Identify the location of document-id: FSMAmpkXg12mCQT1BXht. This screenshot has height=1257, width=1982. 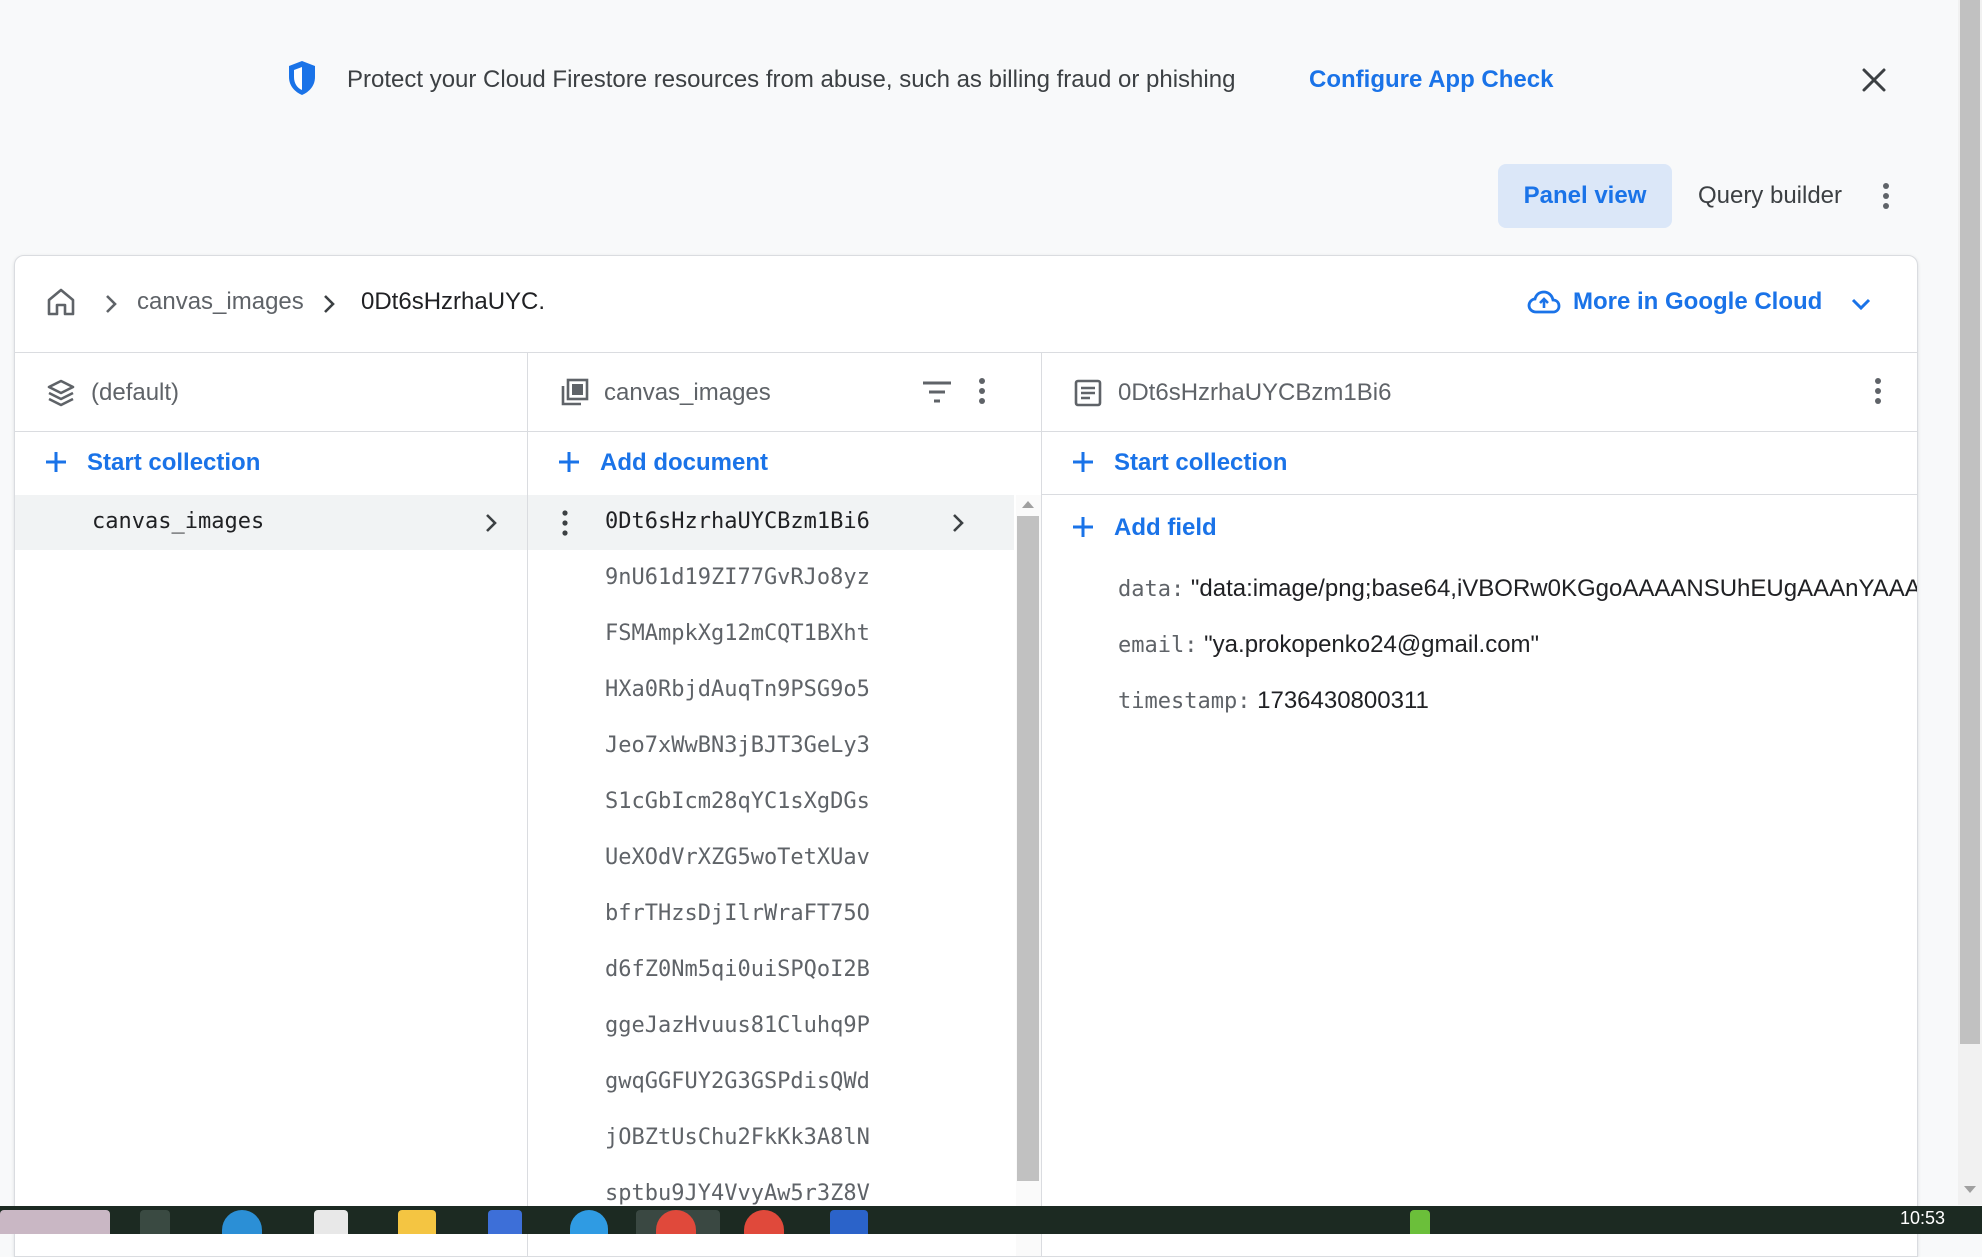
(737, 633).